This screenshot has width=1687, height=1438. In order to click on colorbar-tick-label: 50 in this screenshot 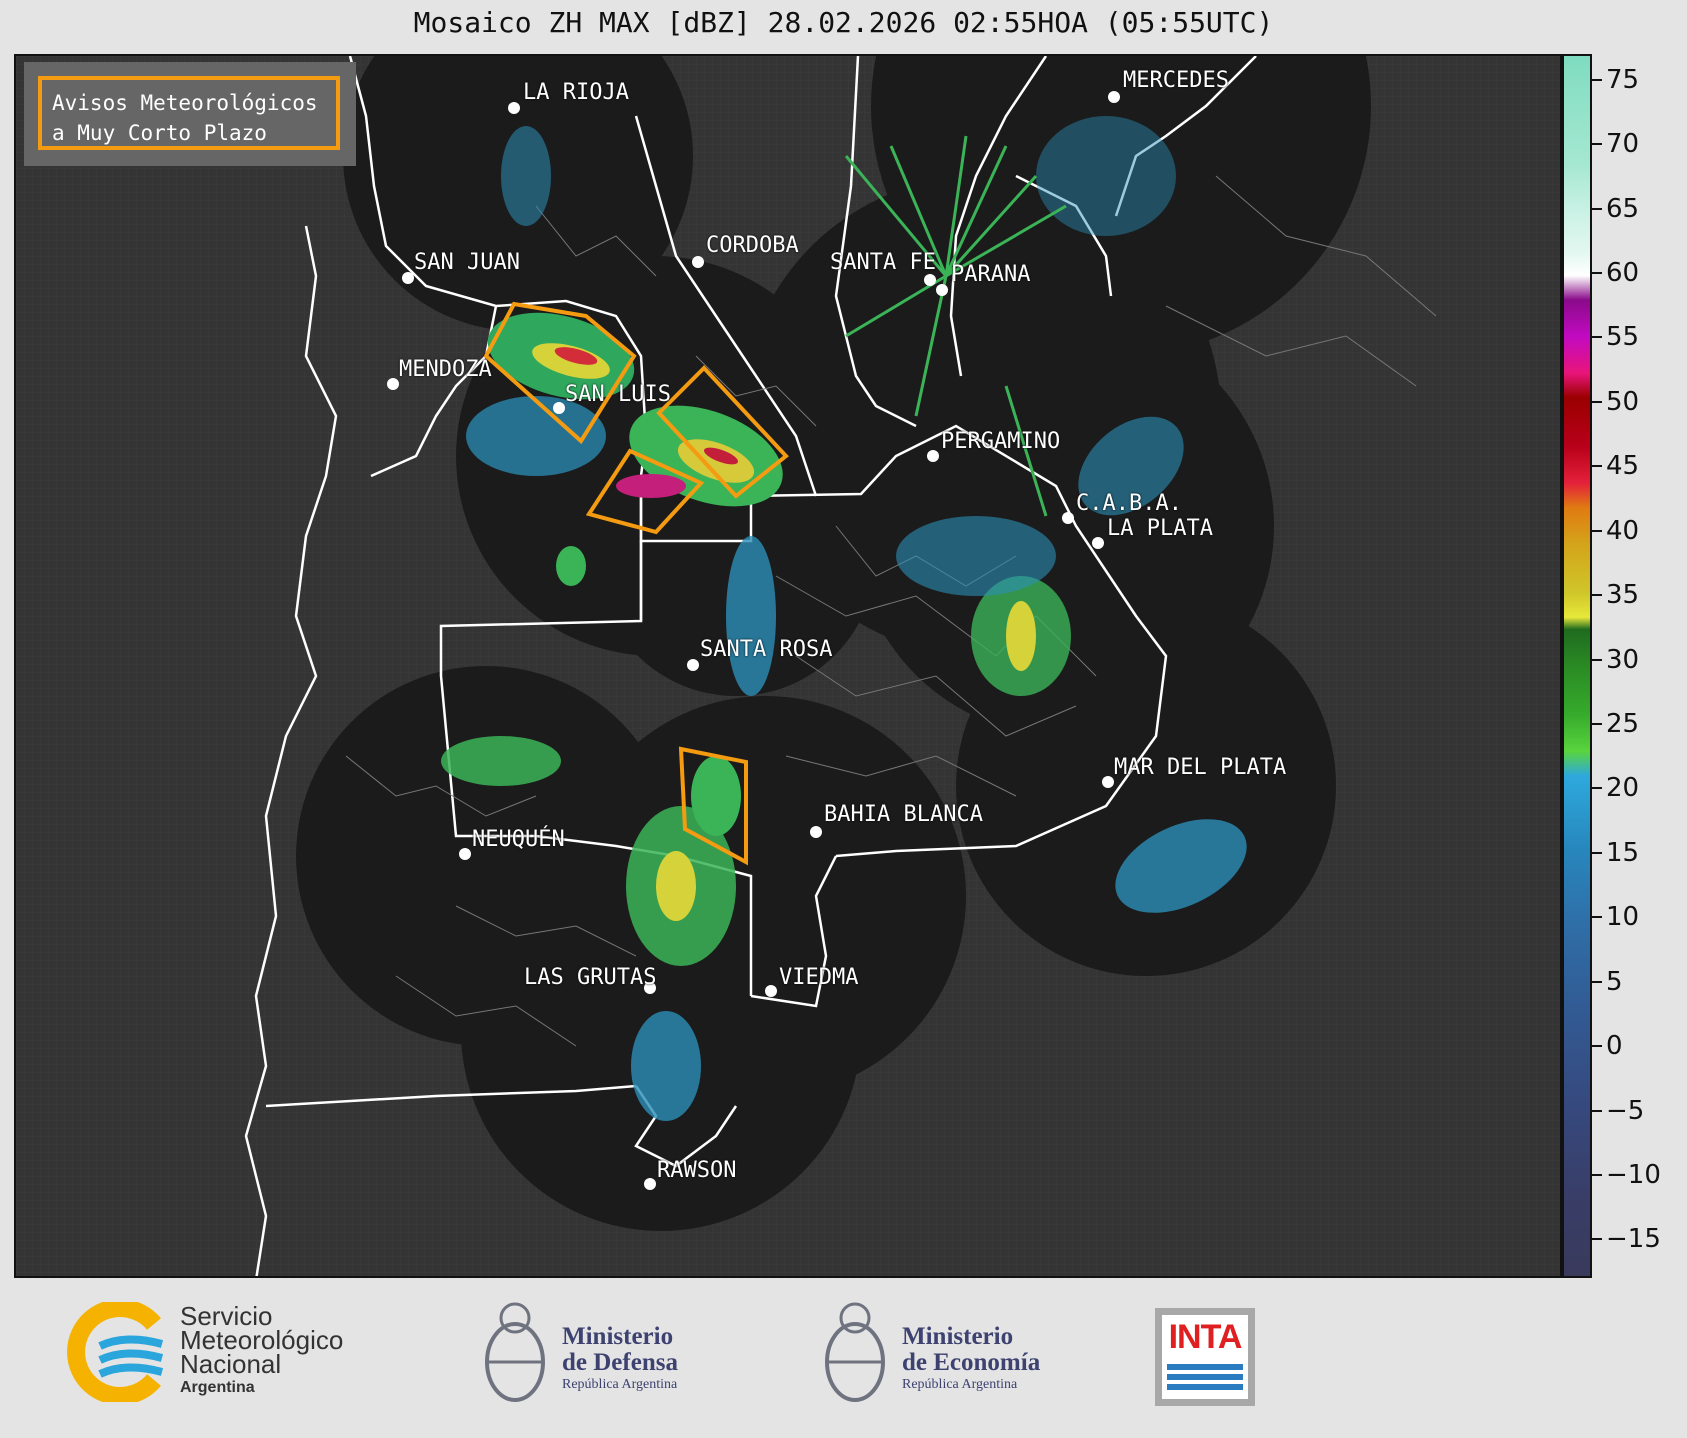, I will do `click(1623, 401)`.